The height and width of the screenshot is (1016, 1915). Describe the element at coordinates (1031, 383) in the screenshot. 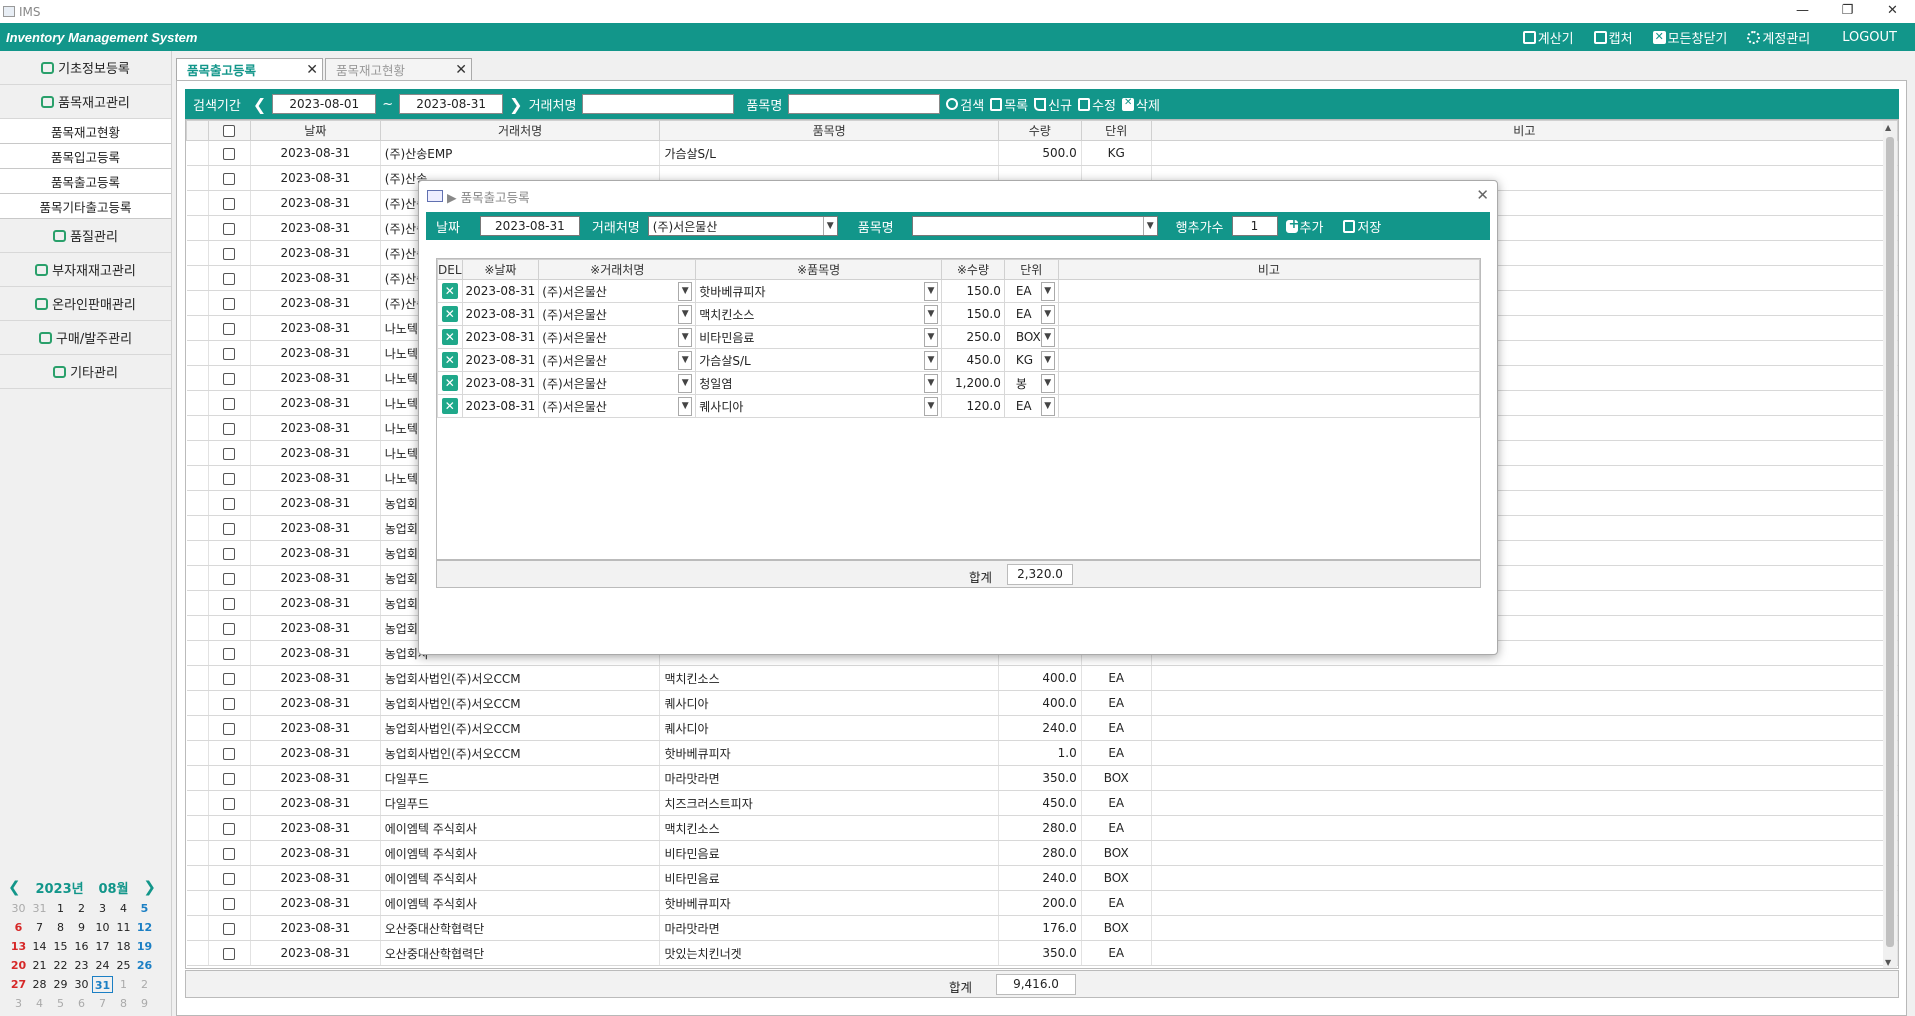

I see `dialog-cell-unit: 봉 ▼` at that location.